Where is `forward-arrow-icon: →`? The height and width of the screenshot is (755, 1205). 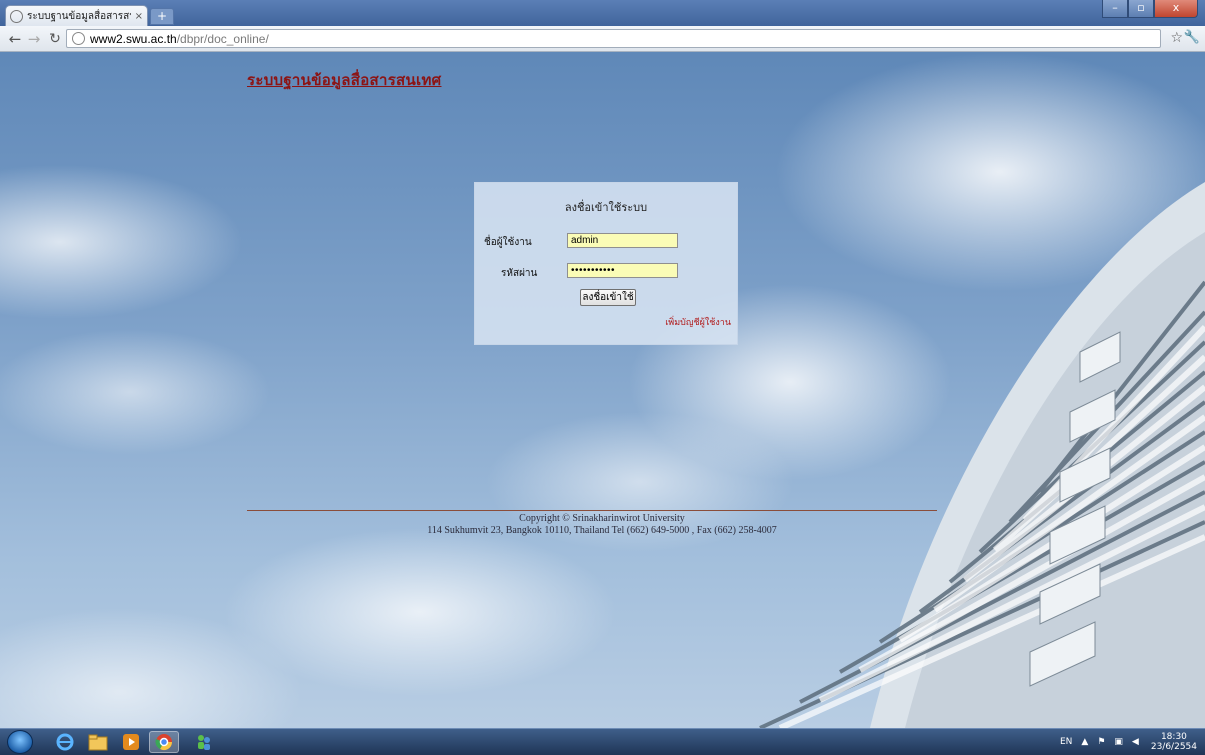
forward-arrow-icon: → is located at coordinates (34, 39).